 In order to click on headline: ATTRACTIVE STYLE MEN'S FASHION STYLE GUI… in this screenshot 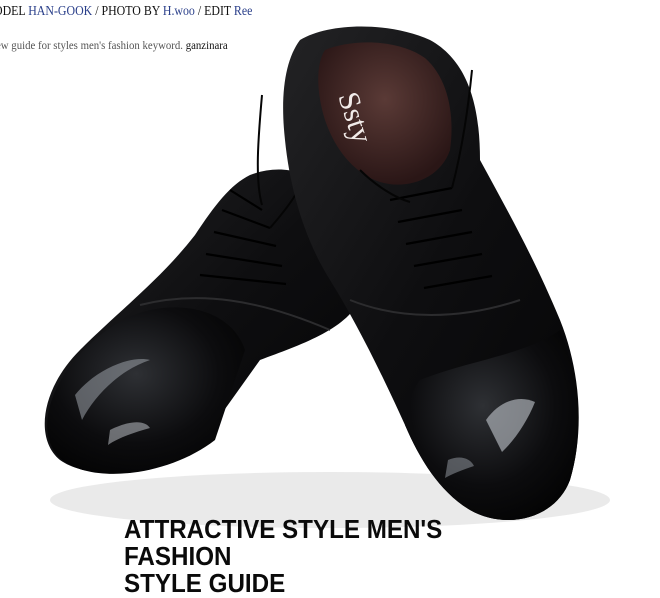, I will do `click(283, 556)`.